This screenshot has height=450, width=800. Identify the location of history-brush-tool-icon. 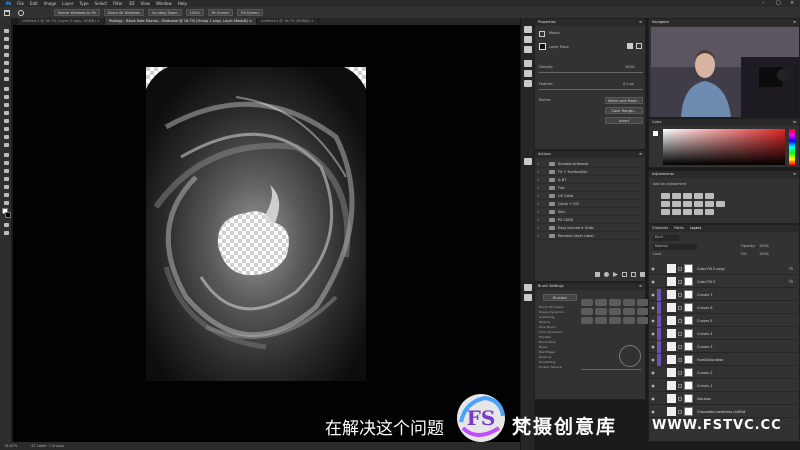
(6, 113).